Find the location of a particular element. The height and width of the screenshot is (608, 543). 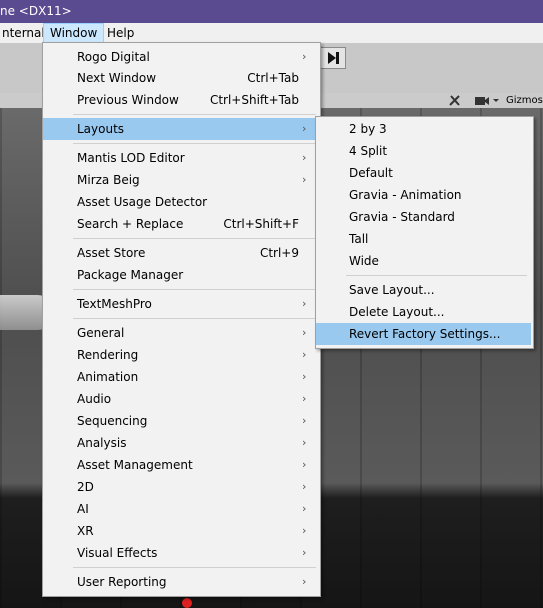

dropdown-arrow-icon is located at coordinates (496, 100).